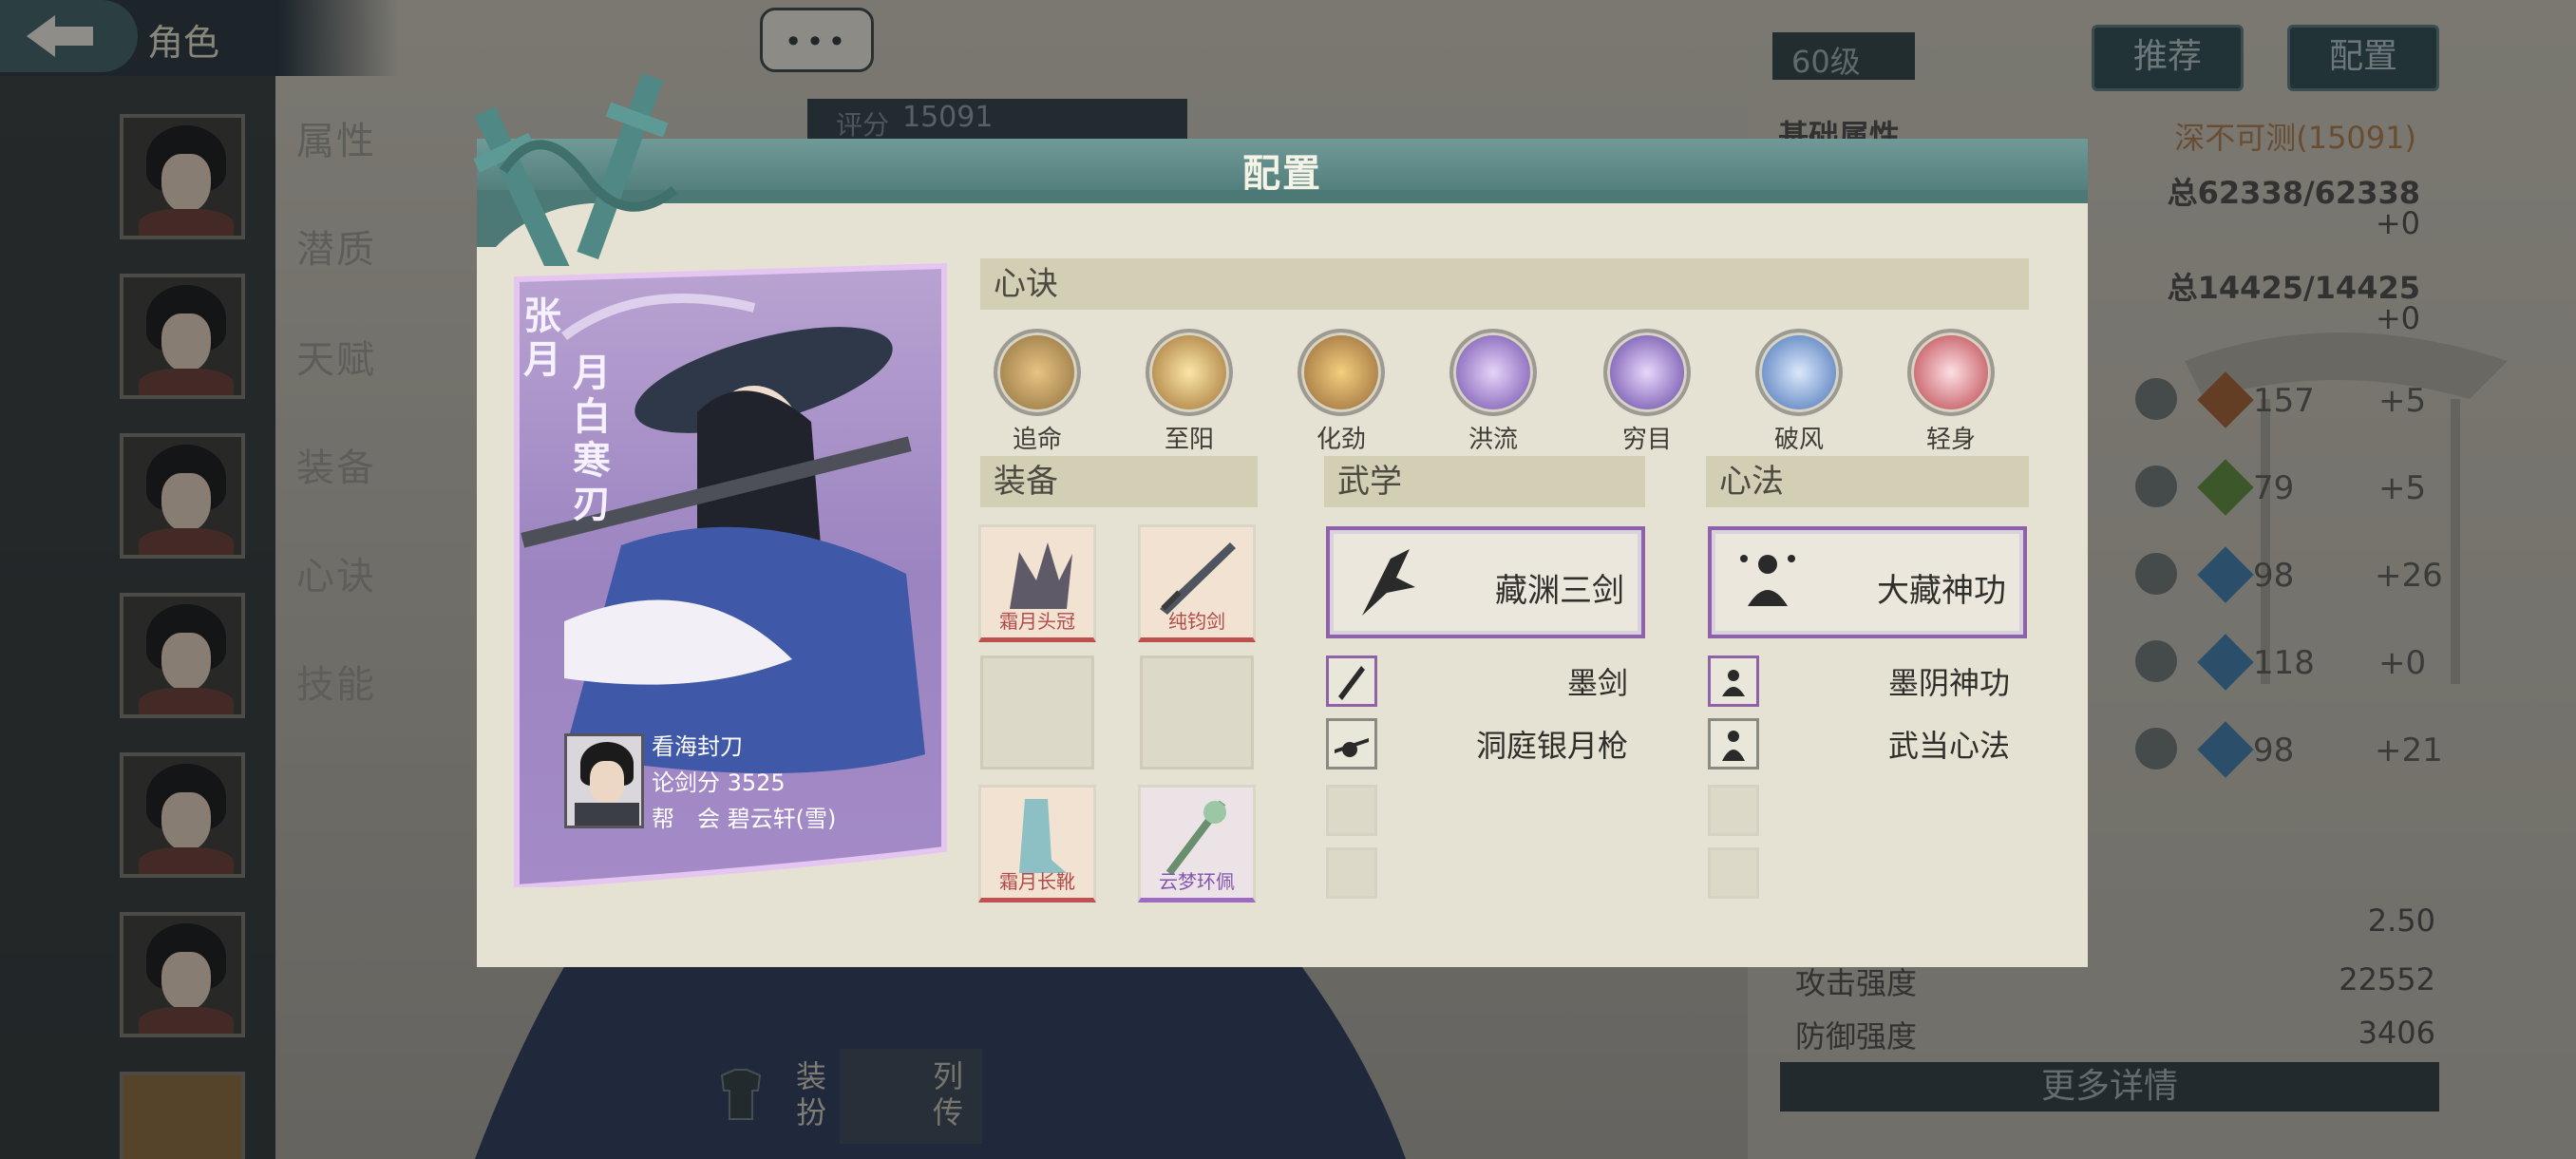 Image resolution: width=2576 pixels, height=1159 pixels. I want to click on xinjue-label: 破风, so click(1798, 440).